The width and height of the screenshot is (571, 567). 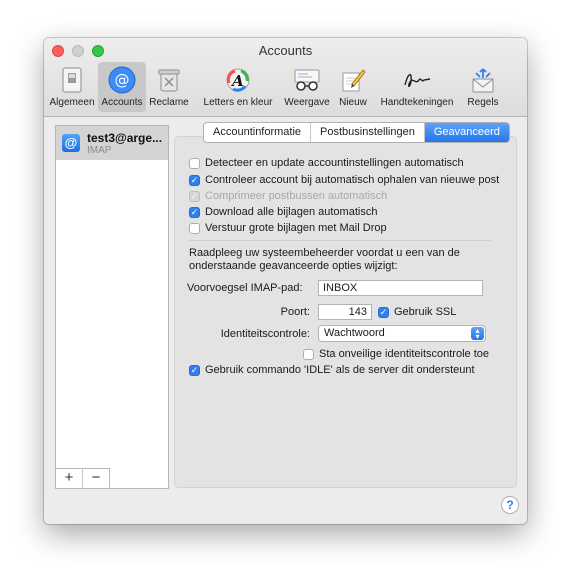 What do you see at coordinates (345, 312) in the screenshot?
I see `port-input: 143` at bounding box center [345, 312].